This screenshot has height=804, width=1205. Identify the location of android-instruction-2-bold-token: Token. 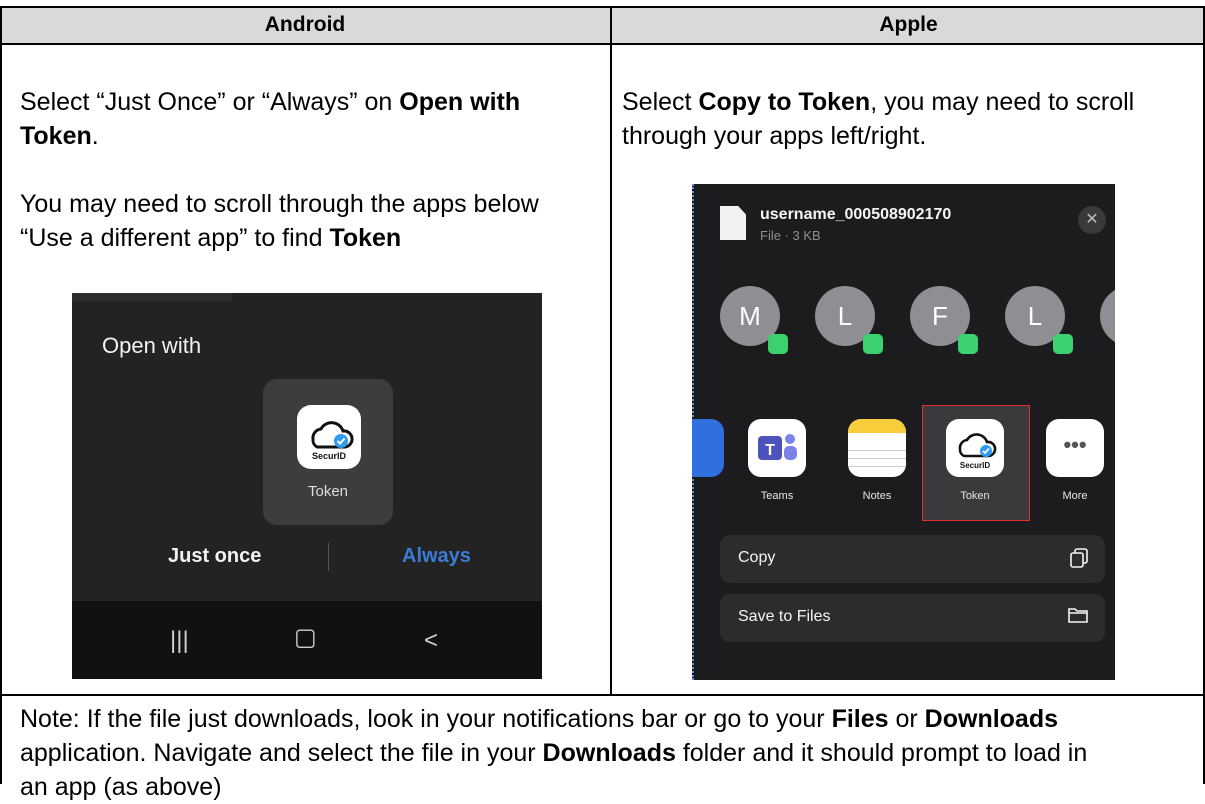
(365, 238).